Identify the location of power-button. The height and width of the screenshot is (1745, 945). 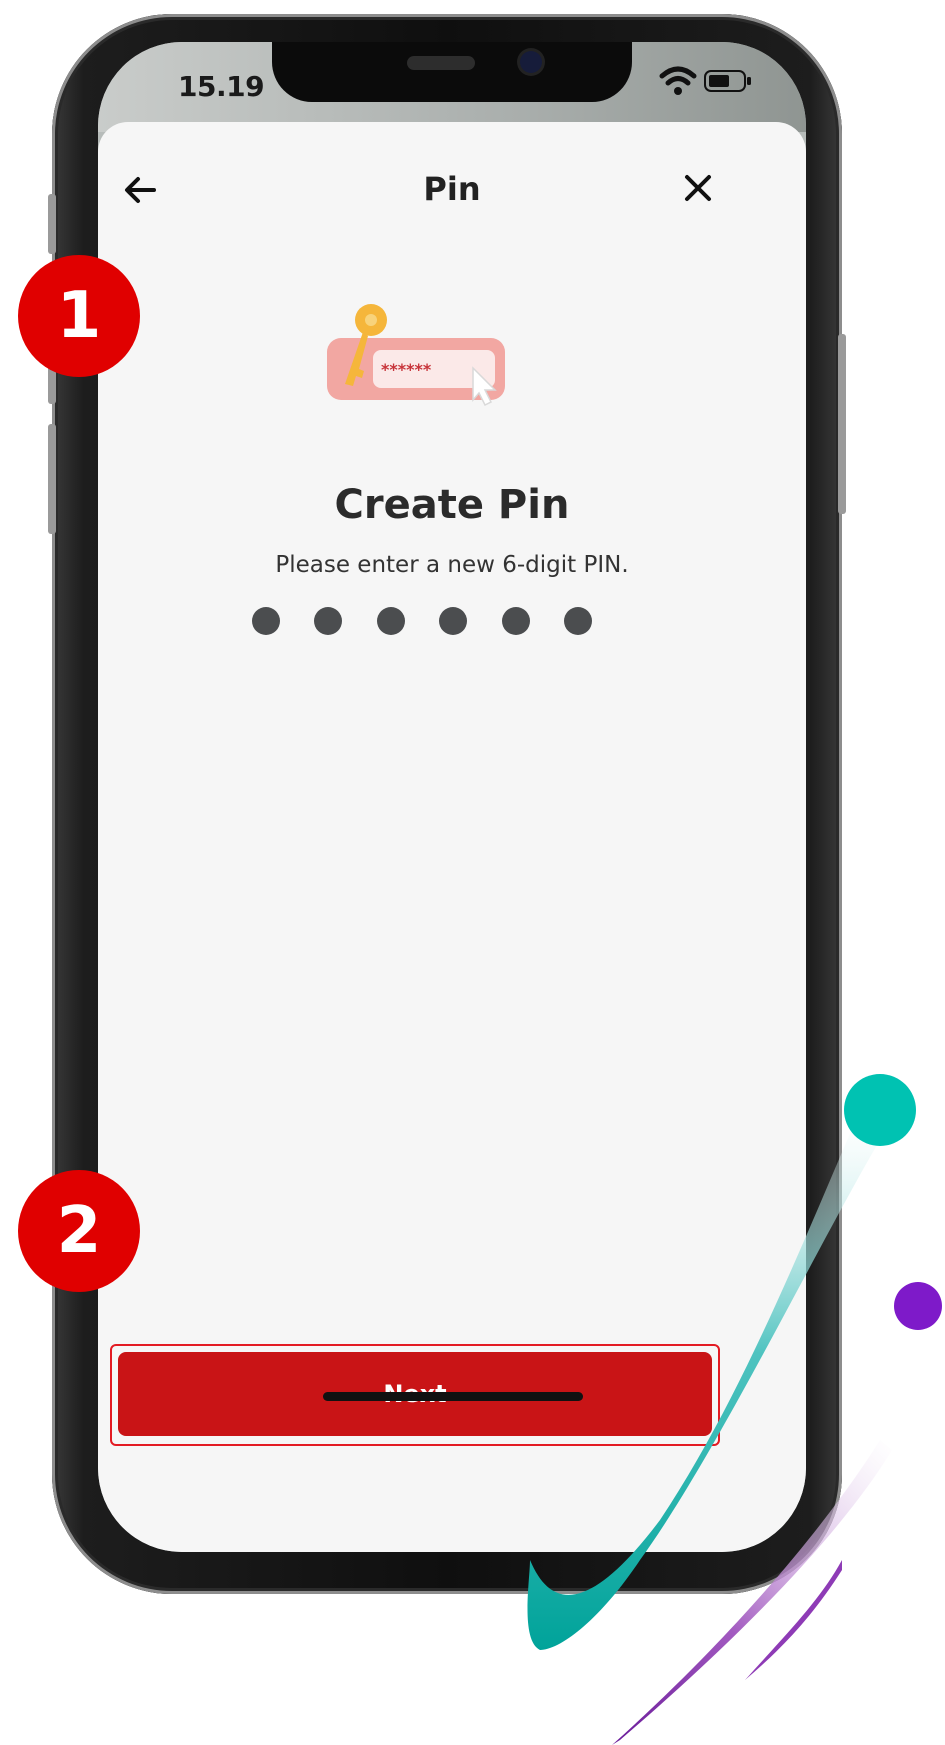
(842, 424).